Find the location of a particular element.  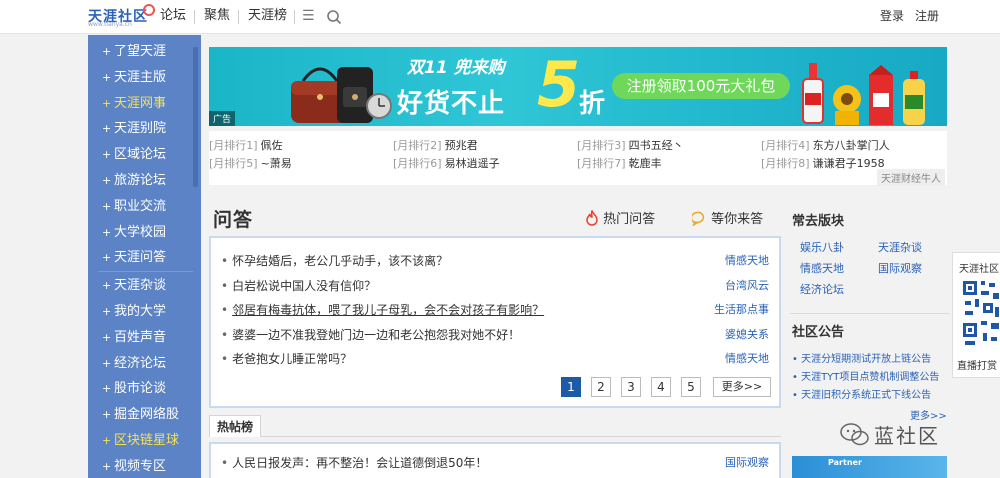

hot-posts-list: • 人民日报发声：再不整治！会让道德倒退50年！ 国际观察 is located at coordinates (495, 460).